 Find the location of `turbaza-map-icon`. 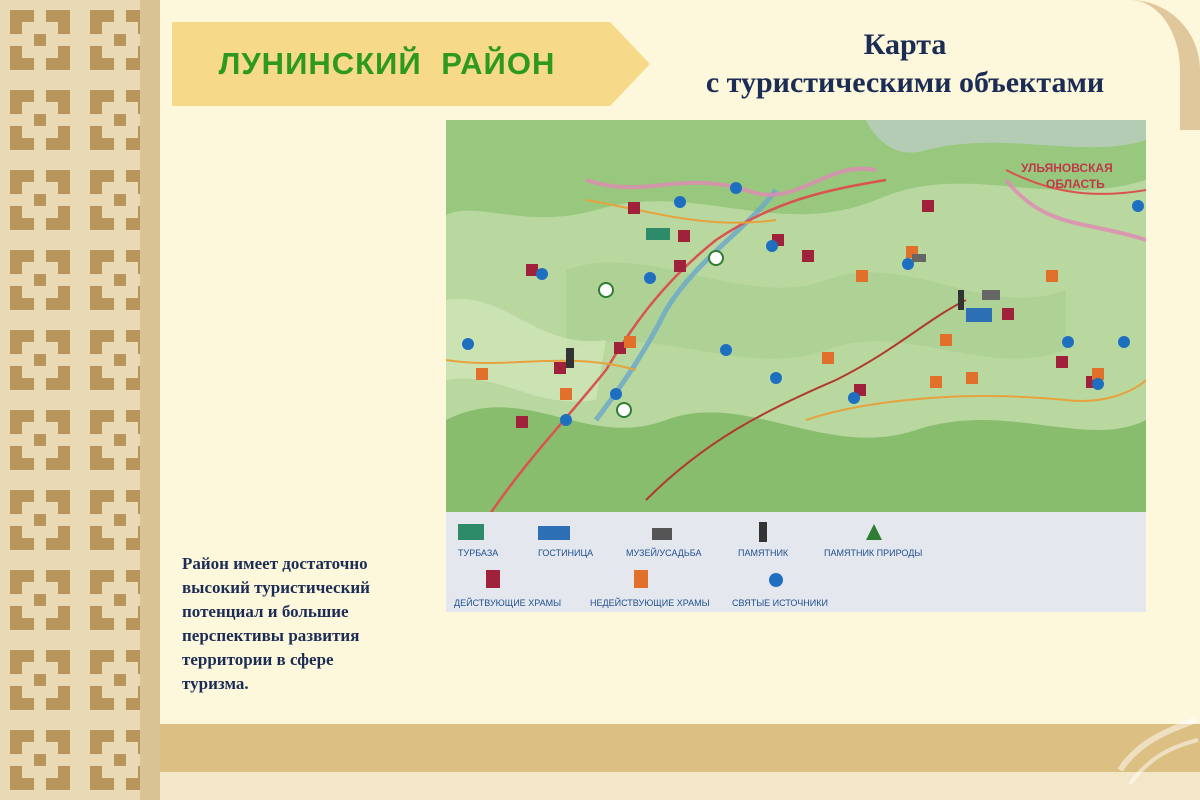

turbaza-map-icon is located at coordinates (658, 234).